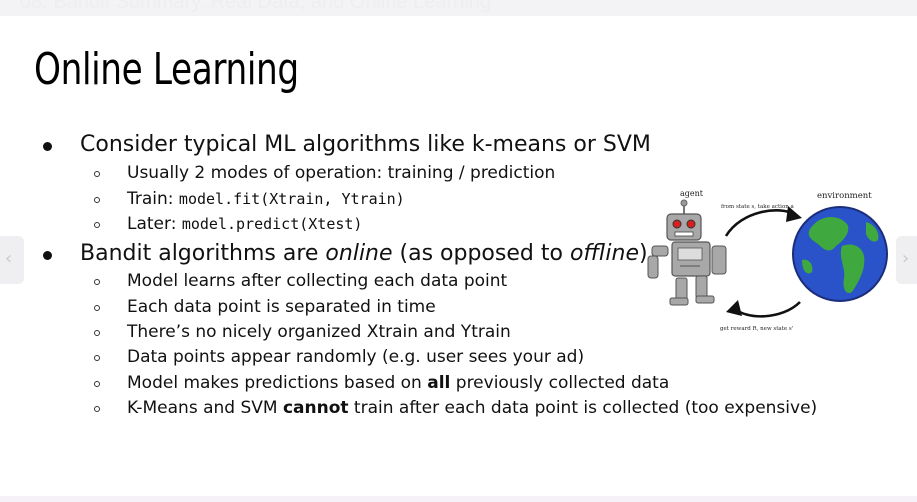  Describe the element at coordinates (9, 258) in the screenshot. I see `chevron-left-icon: ‹` at that location.